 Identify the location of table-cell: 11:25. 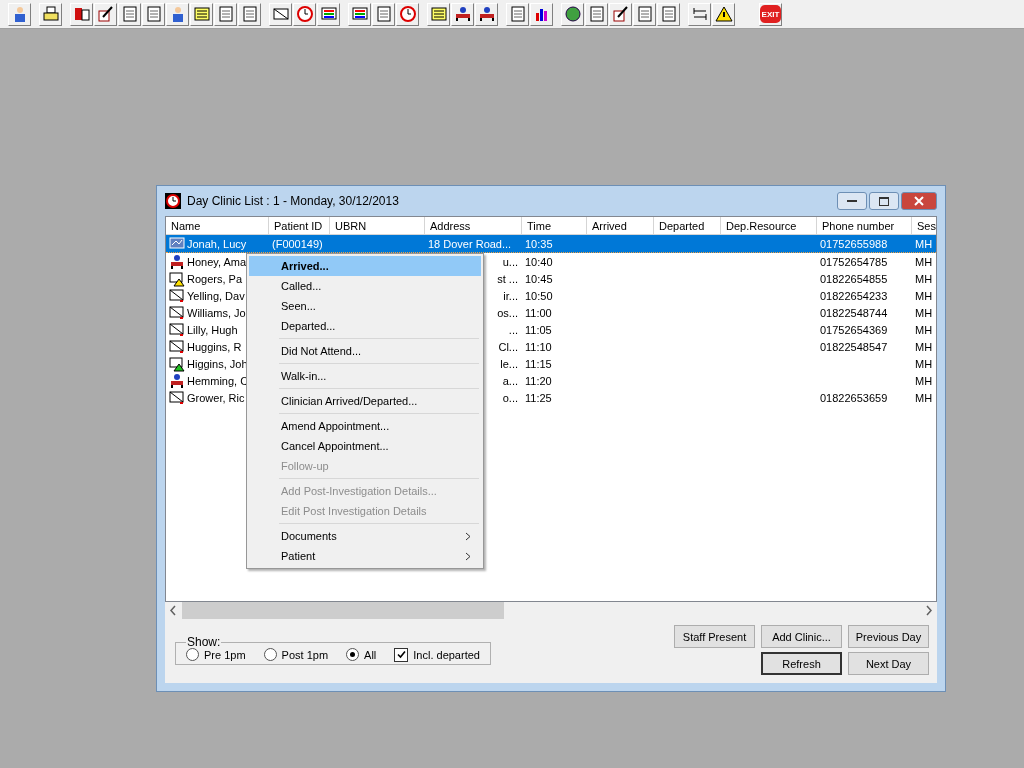
(538, 397).